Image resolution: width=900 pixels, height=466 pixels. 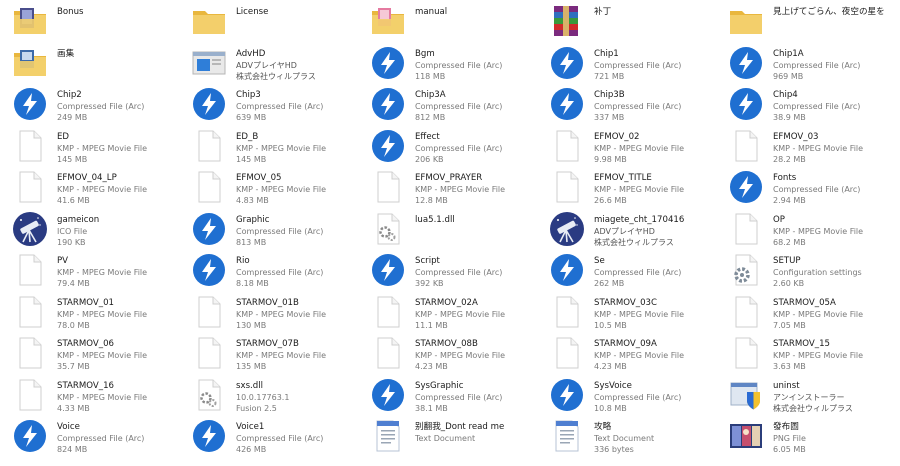 I want to click on file-size: 336 bytes, so click(x=614, y=449).